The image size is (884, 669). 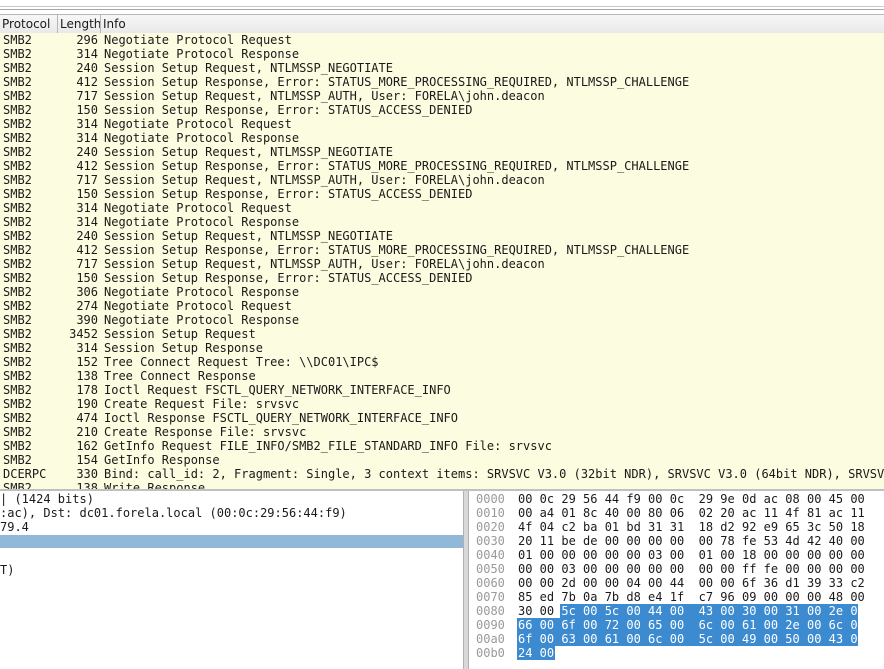 I want to click on detail-line-ip: 79.4, so click(x=14, y=527).